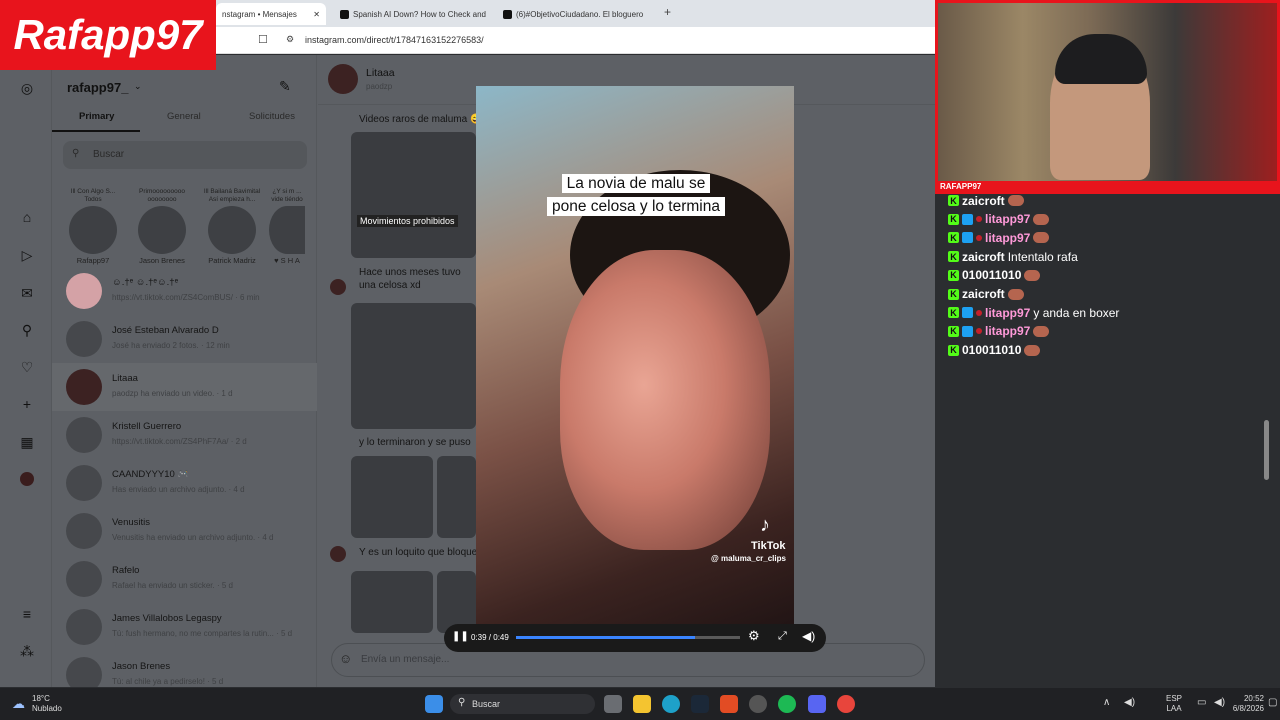 The image size is (1280, 720). I want to click on taskbar-search: Buscar, so click(522, 704).